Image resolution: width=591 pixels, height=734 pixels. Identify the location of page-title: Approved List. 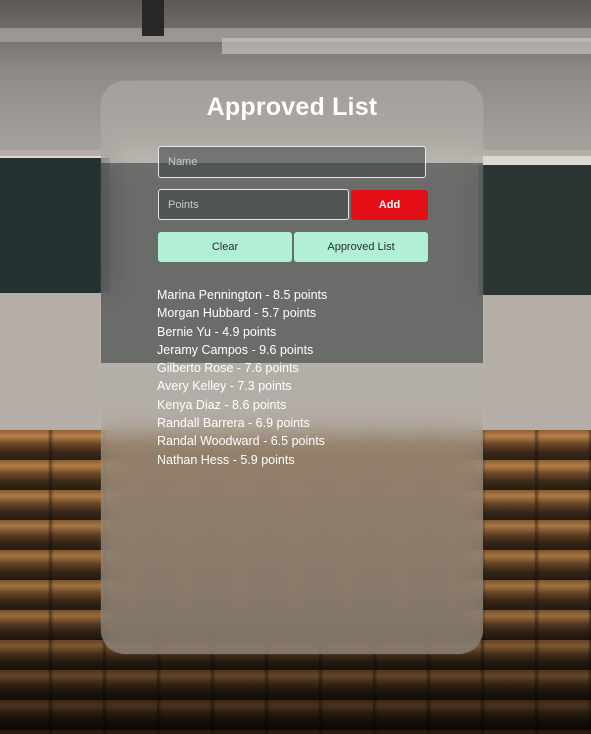
(292, 107).